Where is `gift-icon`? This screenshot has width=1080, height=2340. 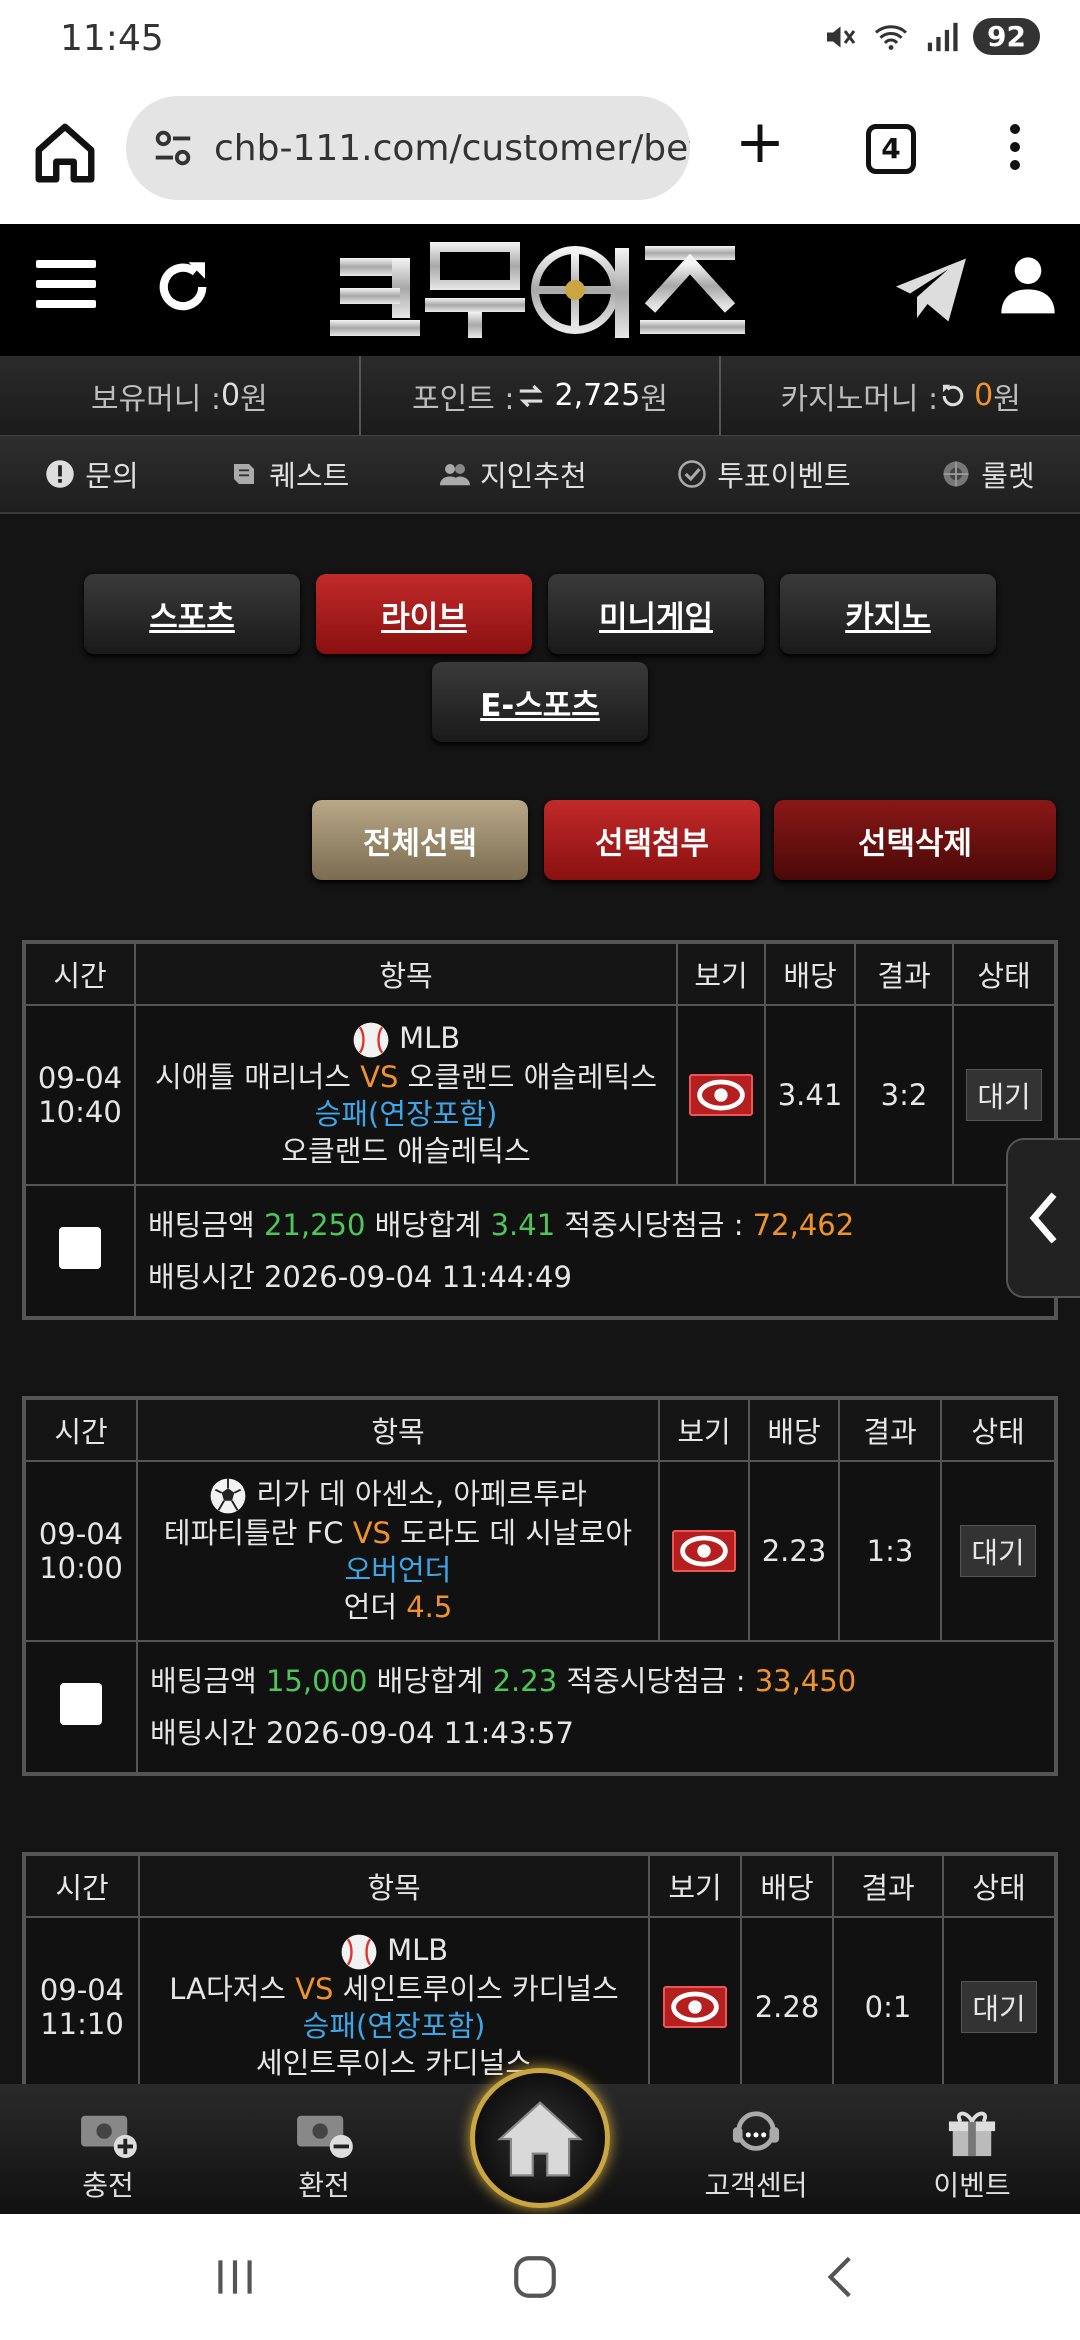 gift-icon is located at coordinates (972, 2134).